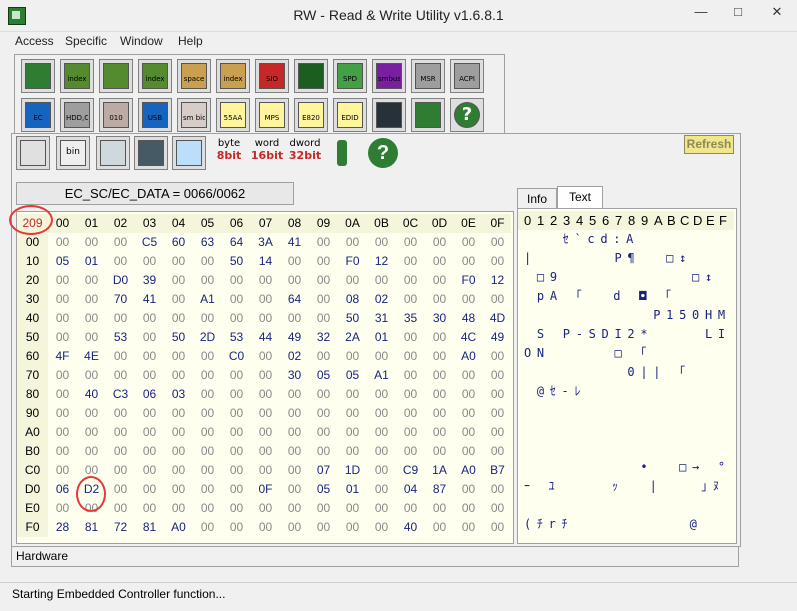 The height and width of the screenshot is (611, 797). I want to click on io-index-button: index, so click(233, 76).